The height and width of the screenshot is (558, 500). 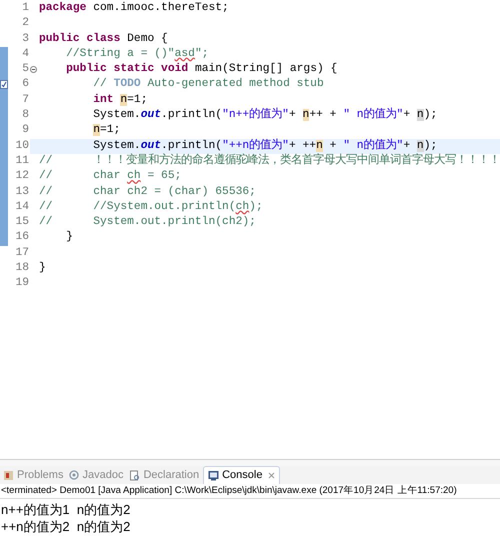 I want to click on code-line: // TODO Auto-generated method stub, so click(x=208, y=84).